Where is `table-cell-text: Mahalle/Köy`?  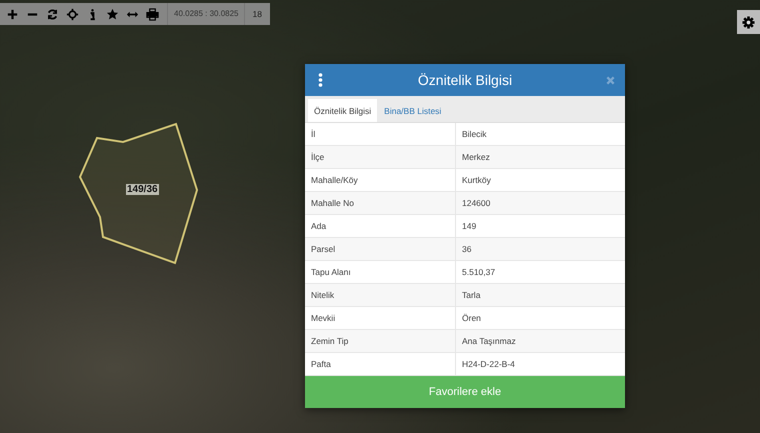
table-cell-text: Mahalle/Köy is located at coordinates (334, 180).